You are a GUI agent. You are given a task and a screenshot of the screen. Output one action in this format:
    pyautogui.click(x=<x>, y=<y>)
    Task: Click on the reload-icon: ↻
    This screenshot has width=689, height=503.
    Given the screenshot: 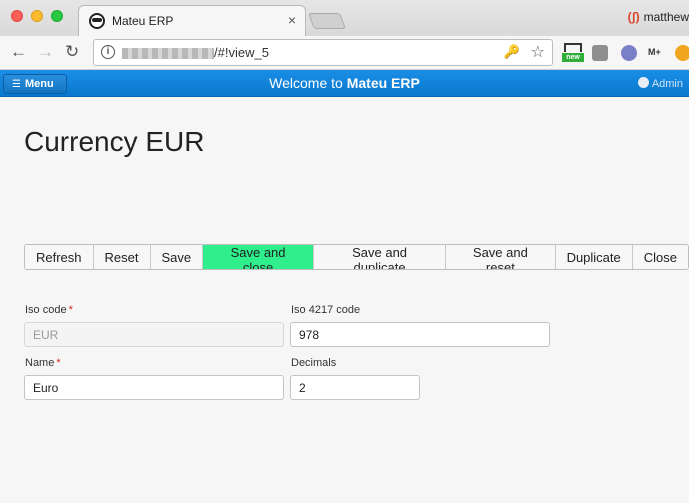 What is the action you would take?
    pyautogui.click(x=72, y=52)
    